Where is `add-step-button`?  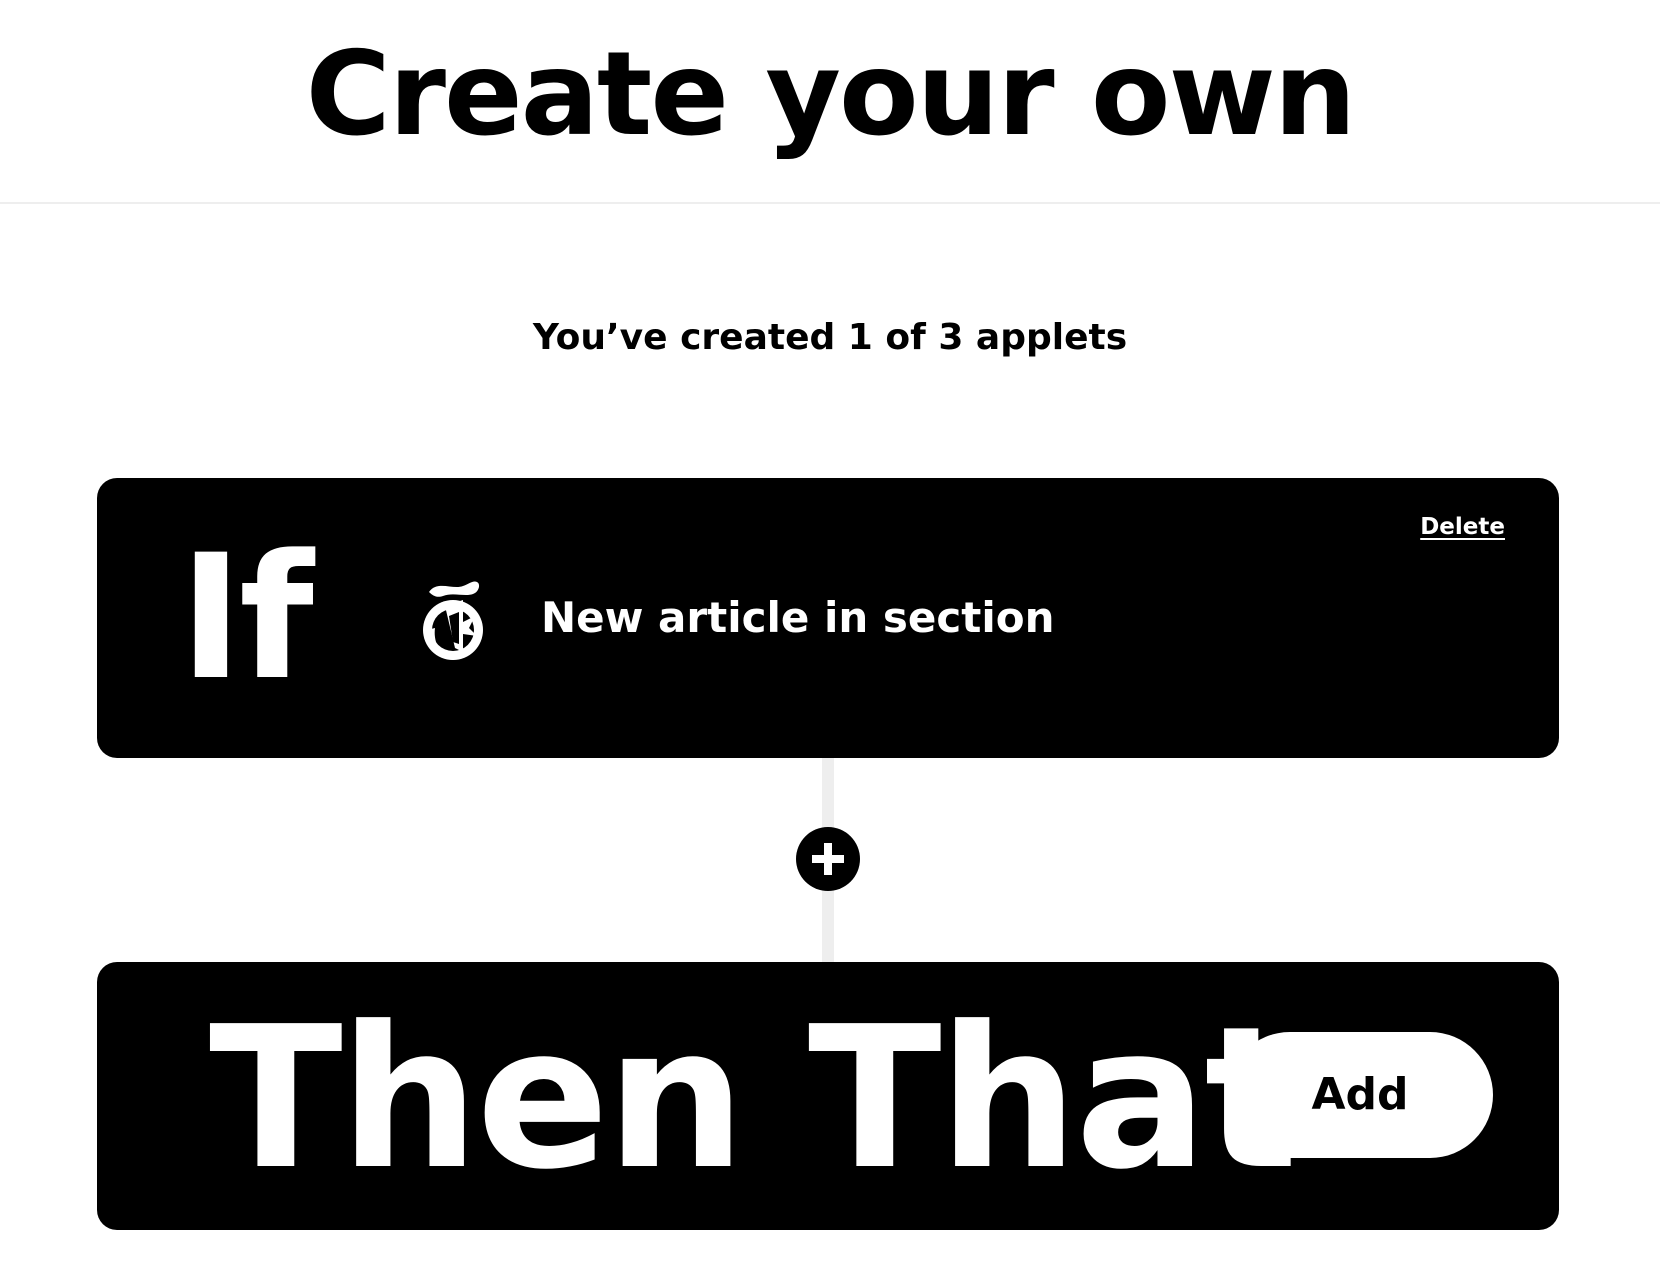
add-step-button is located at coordinates (828, 859).